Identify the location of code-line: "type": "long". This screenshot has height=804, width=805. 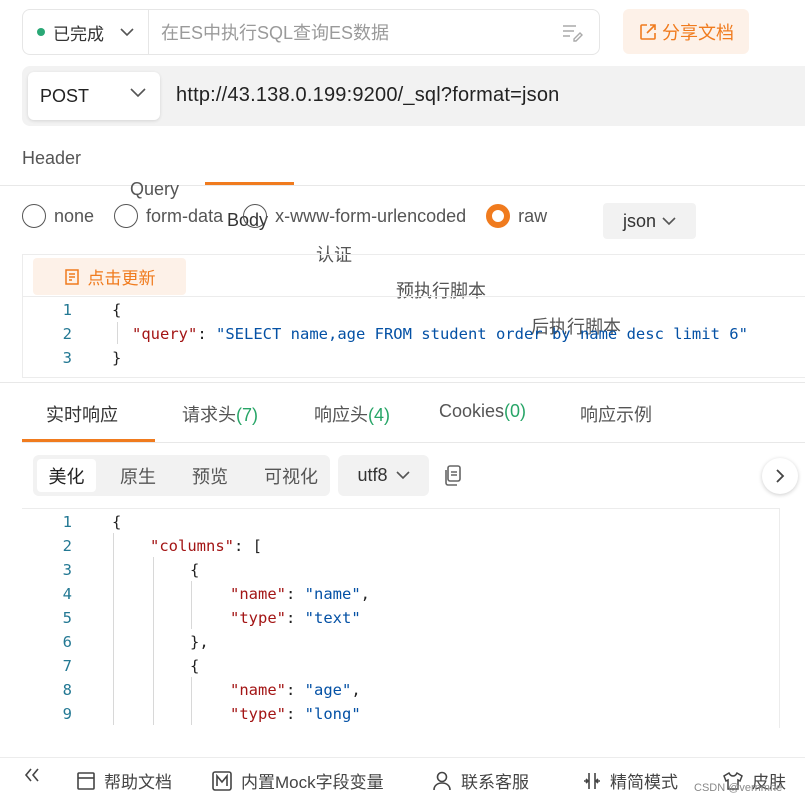
(295, 714).